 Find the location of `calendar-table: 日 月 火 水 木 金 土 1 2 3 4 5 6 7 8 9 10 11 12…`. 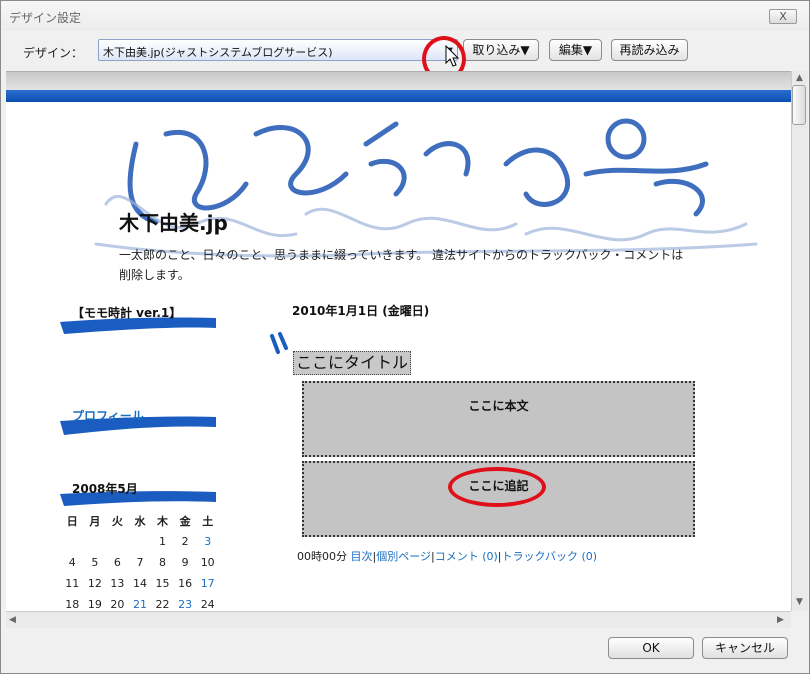

calendar-table: 日 月 火 水 木 金 土 1 2 3 4 5 6 7 8 9 10 11 12… is located at coordinates (140, 561).